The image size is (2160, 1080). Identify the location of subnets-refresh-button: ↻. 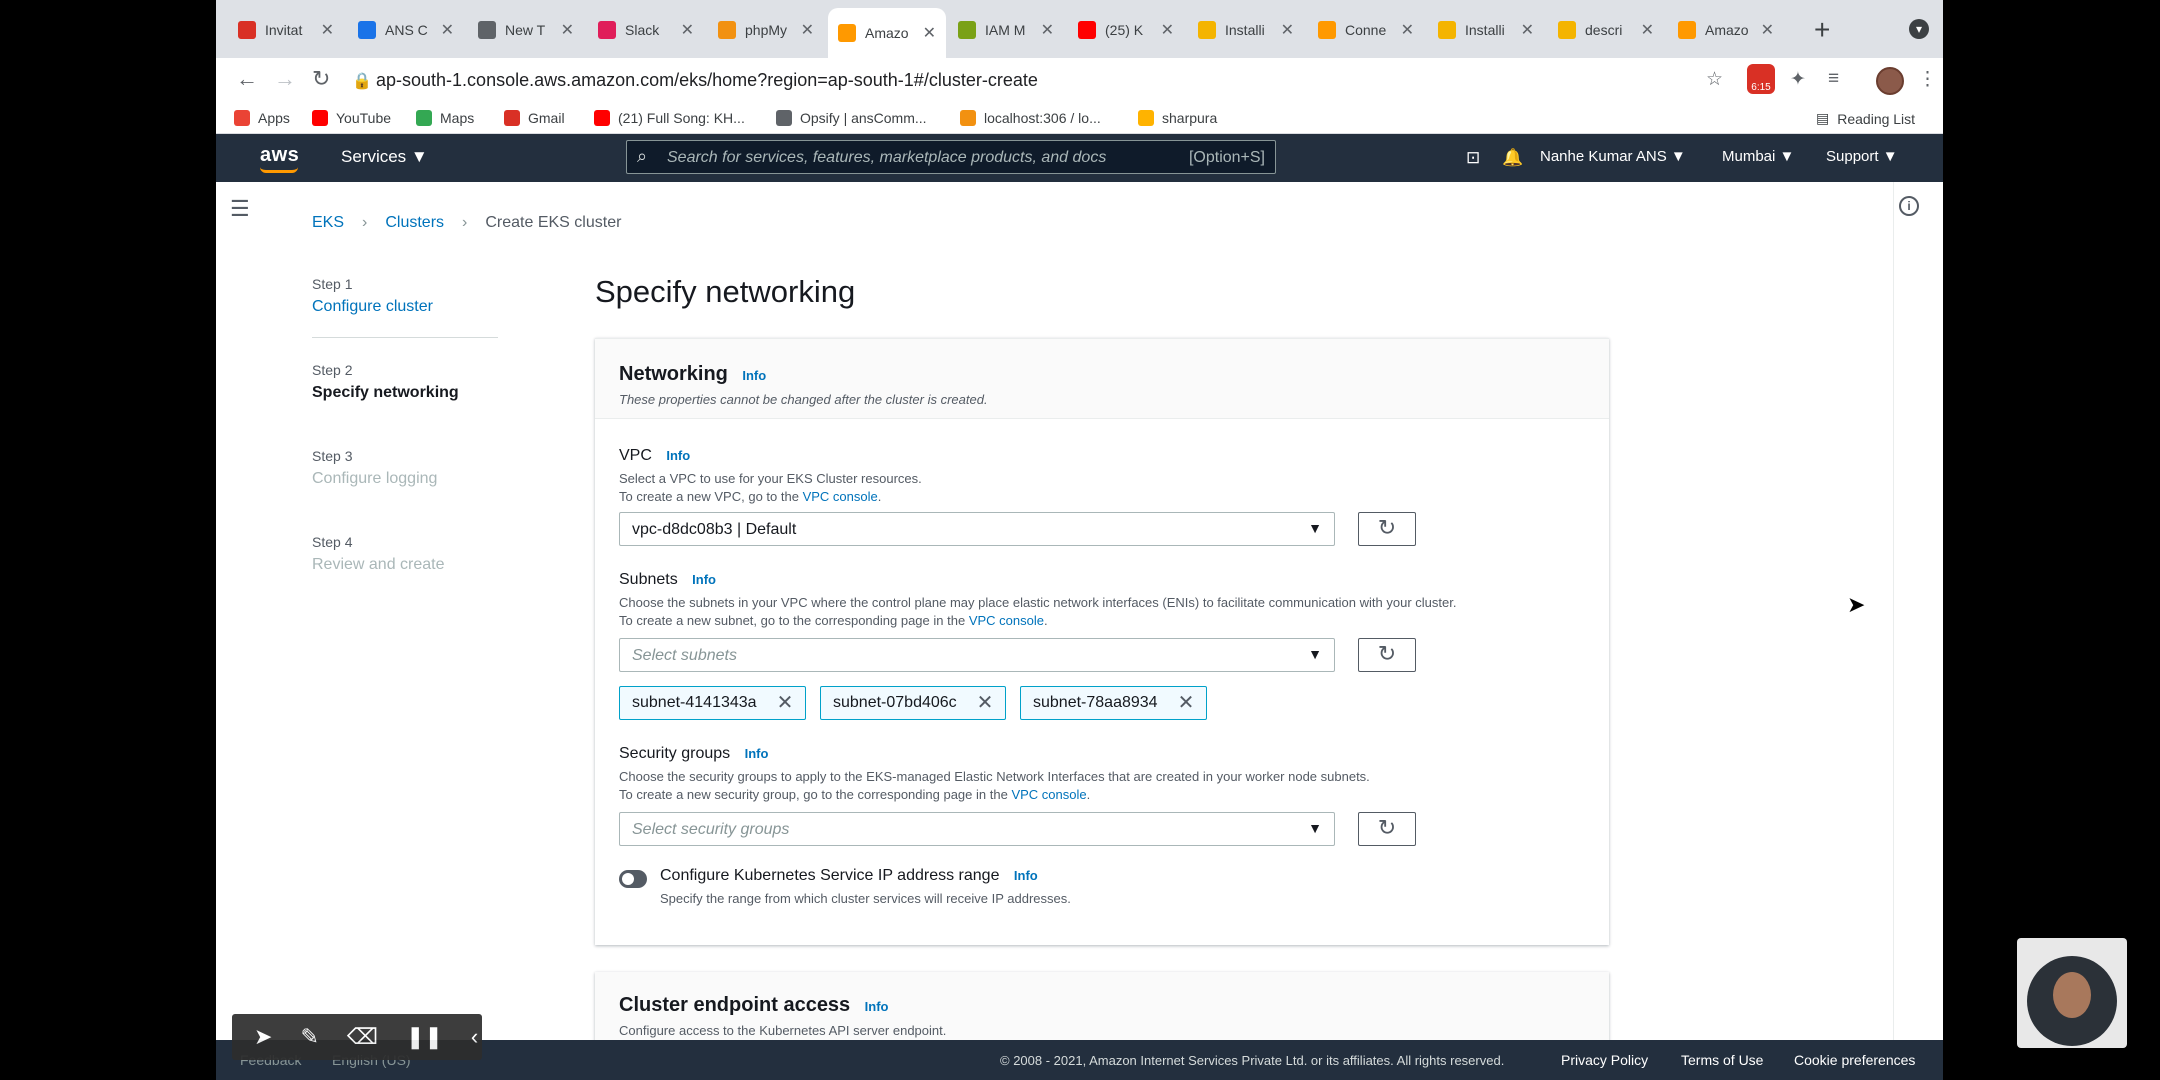
(1387, 655).